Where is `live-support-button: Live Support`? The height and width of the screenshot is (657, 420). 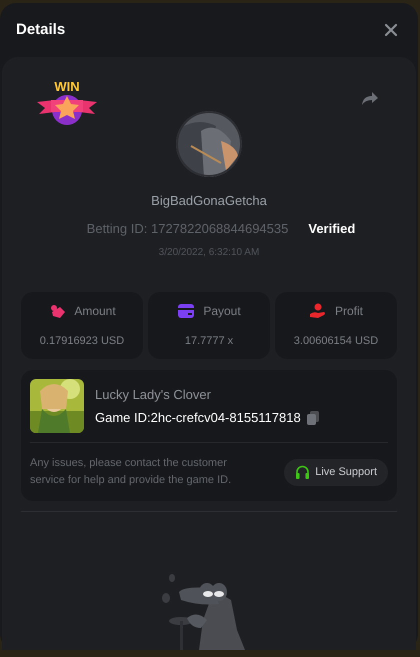 live-support-button: Live Support is located at coordinates (336, 472).